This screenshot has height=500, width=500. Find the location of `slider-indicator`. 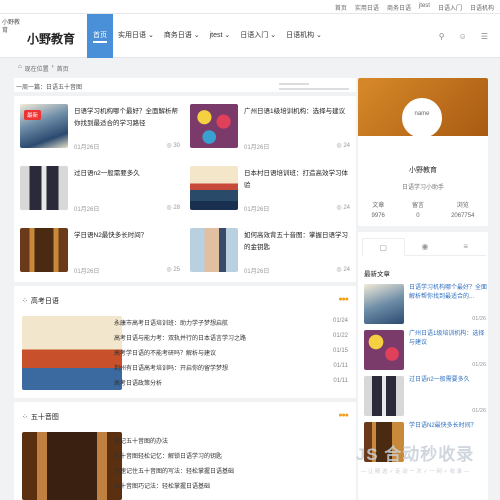

slider-indicator is located at coordinates (294, 84).